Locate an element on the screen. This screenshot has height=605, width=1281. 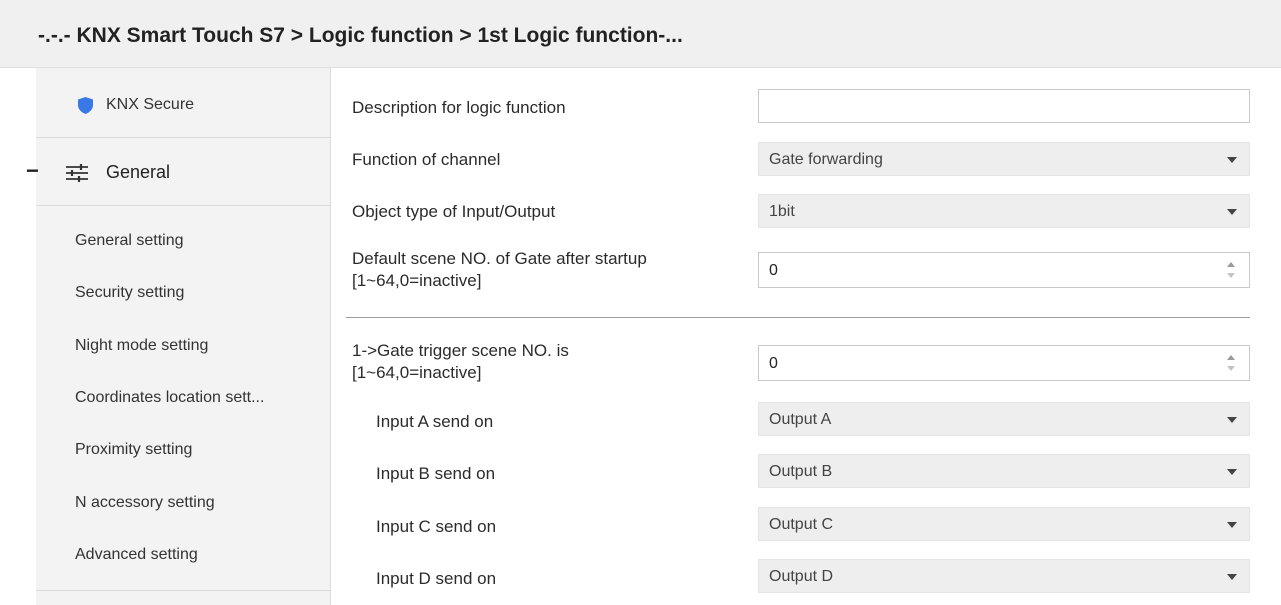
sidebar-item-label: General is located at coordinates (138, 172).